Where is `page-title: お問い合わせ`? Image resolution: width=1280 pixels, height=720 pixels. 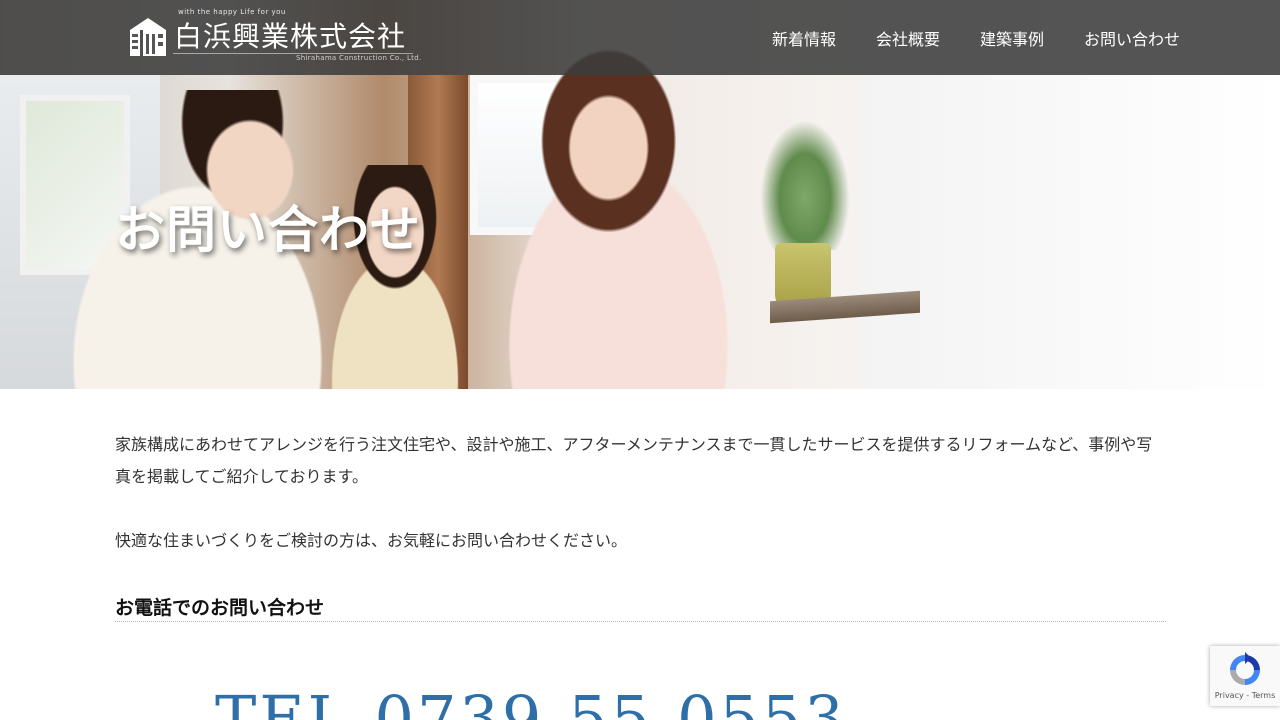 page-title: お問い合わせ is located at coordinates (268, 230).